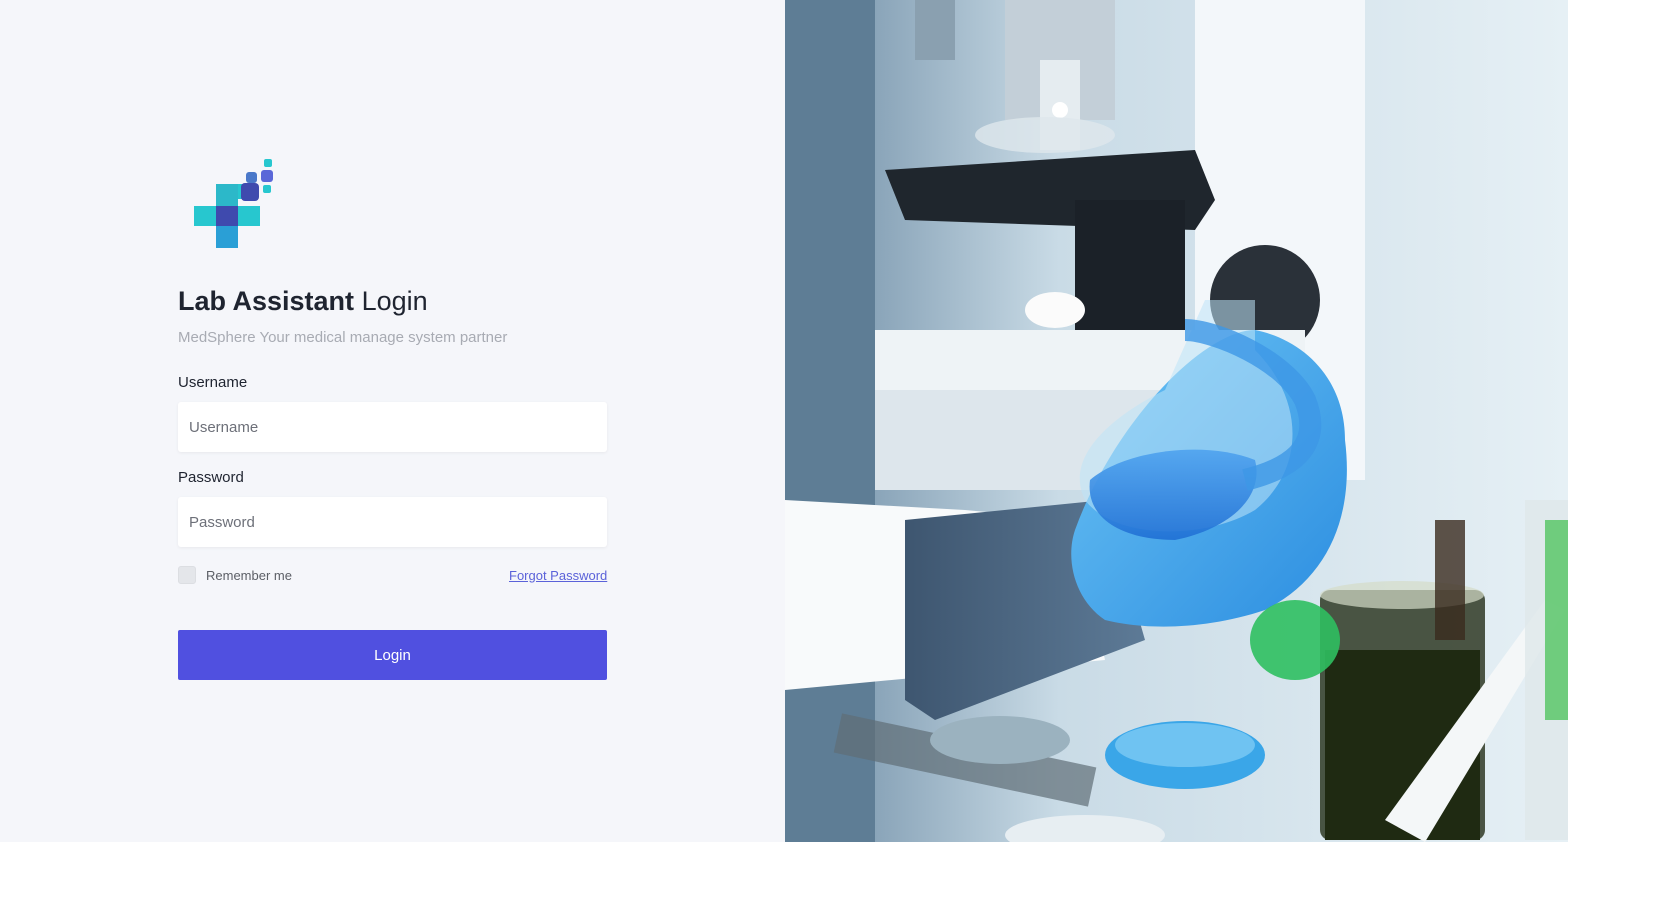  I want to click on login-button: Login, so click(392, 655).